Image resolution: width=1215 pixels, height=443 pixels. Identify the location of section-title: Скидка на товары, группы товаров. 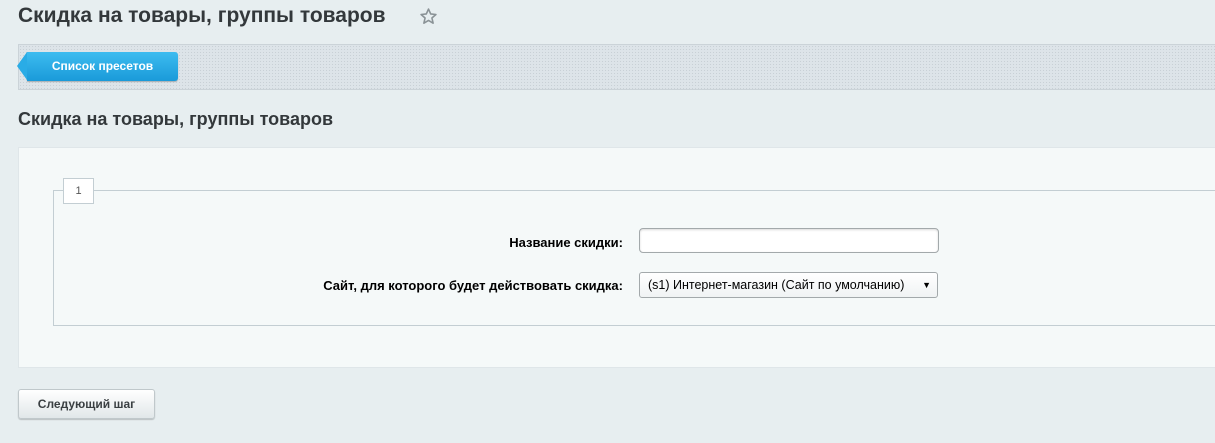
(176, 119).